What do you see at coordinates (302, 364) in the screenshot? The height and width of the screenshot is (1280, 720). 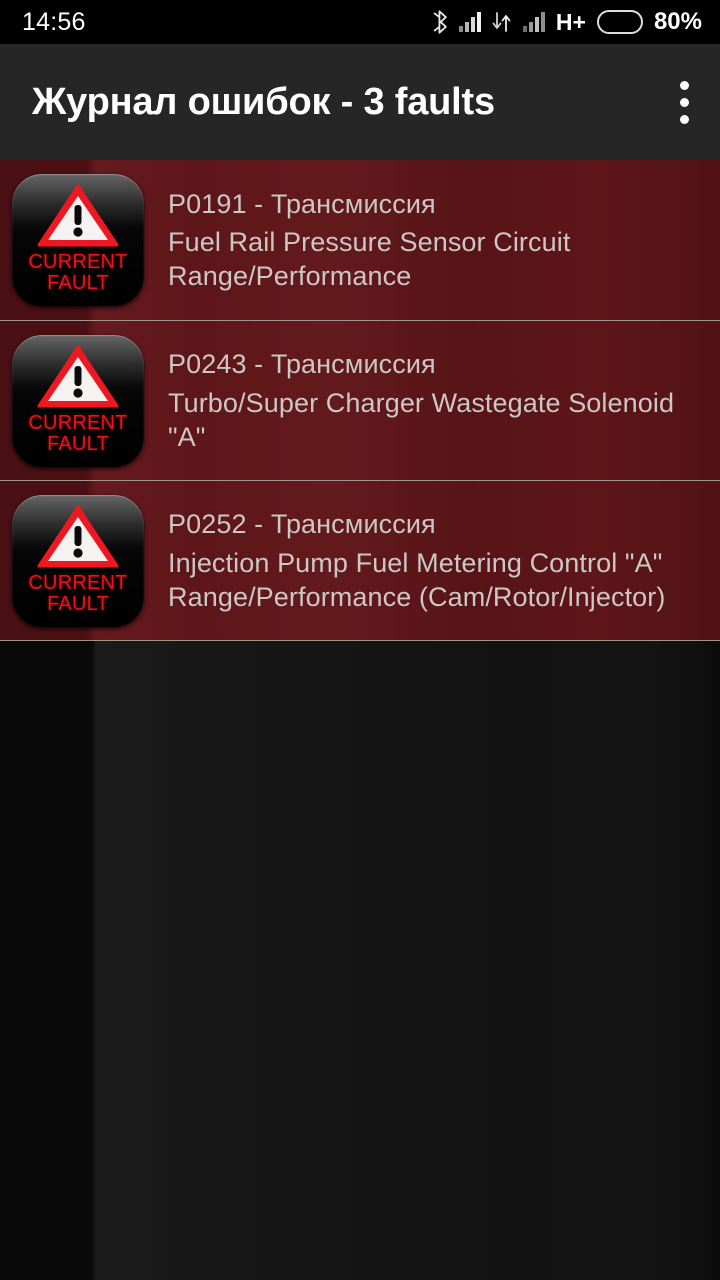 I see `fault-code-label: P0243 - Трансмиссия` at bounding box center [302, 364].